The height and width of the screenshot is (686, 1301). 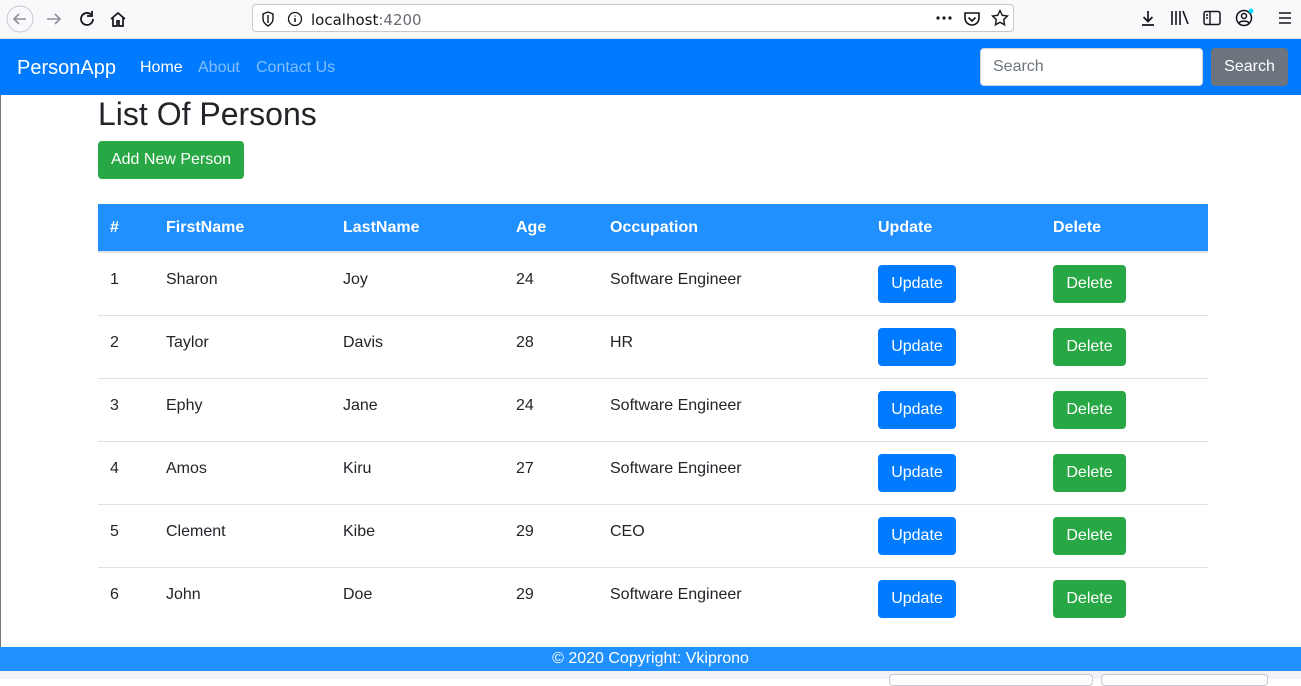 What do you see at coordinates (192, 279) in the screenshot?
I see `cell-firstname-text: Sharon` at bounding box center [192, 279].